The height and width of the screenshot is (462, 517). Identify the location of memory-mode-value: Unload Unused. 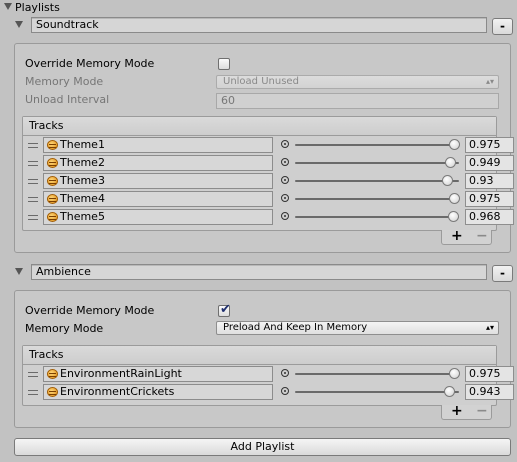
(261, 81).